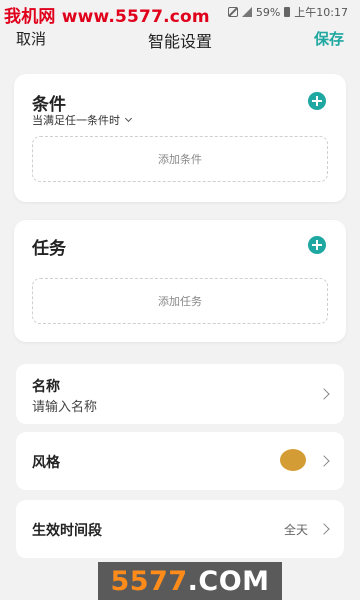 This screenshot has height=600, width=360. What do you see at coordinates (321, 12) in the screenshot?
I see `clock: 上午10:17` at bounding box center [321, 12].